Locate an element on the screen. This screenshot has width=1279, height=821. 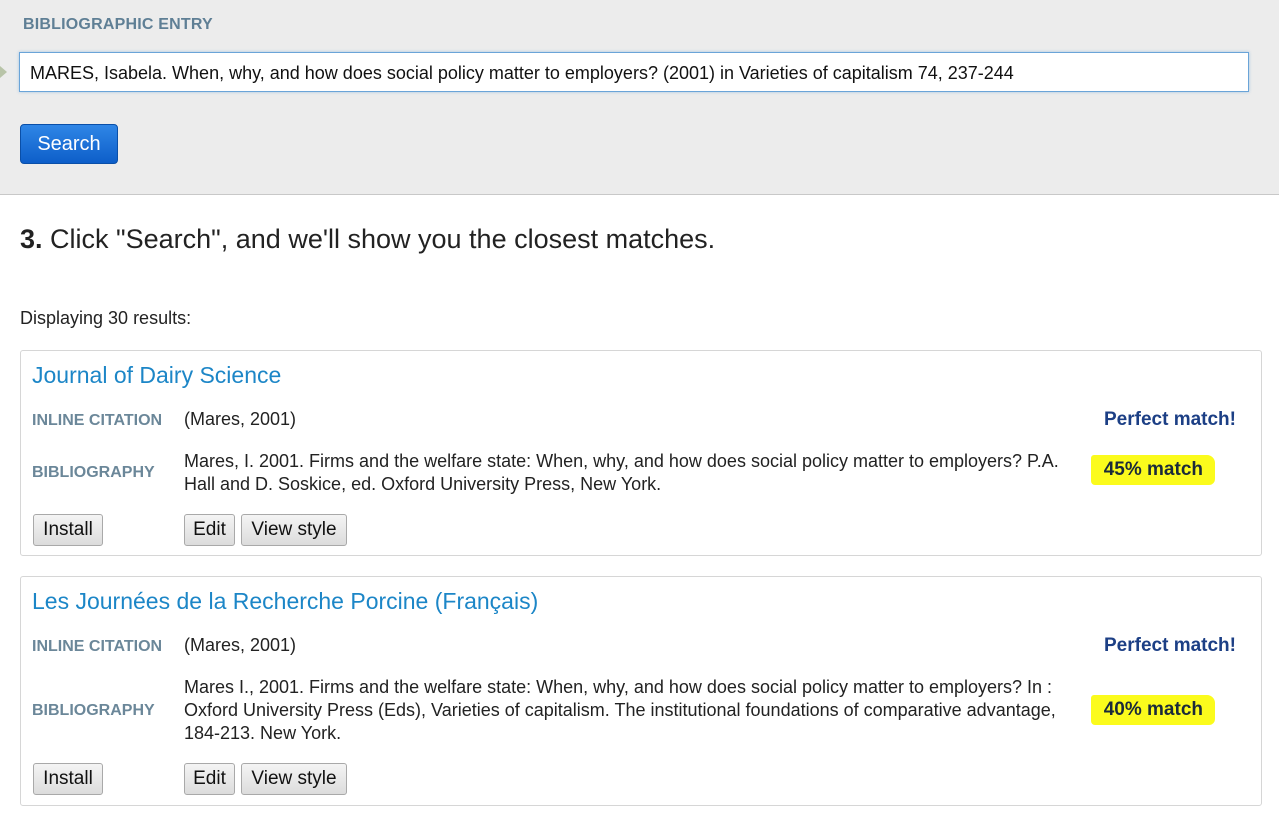
step-number: 3. is located at coordinates (31, 239).